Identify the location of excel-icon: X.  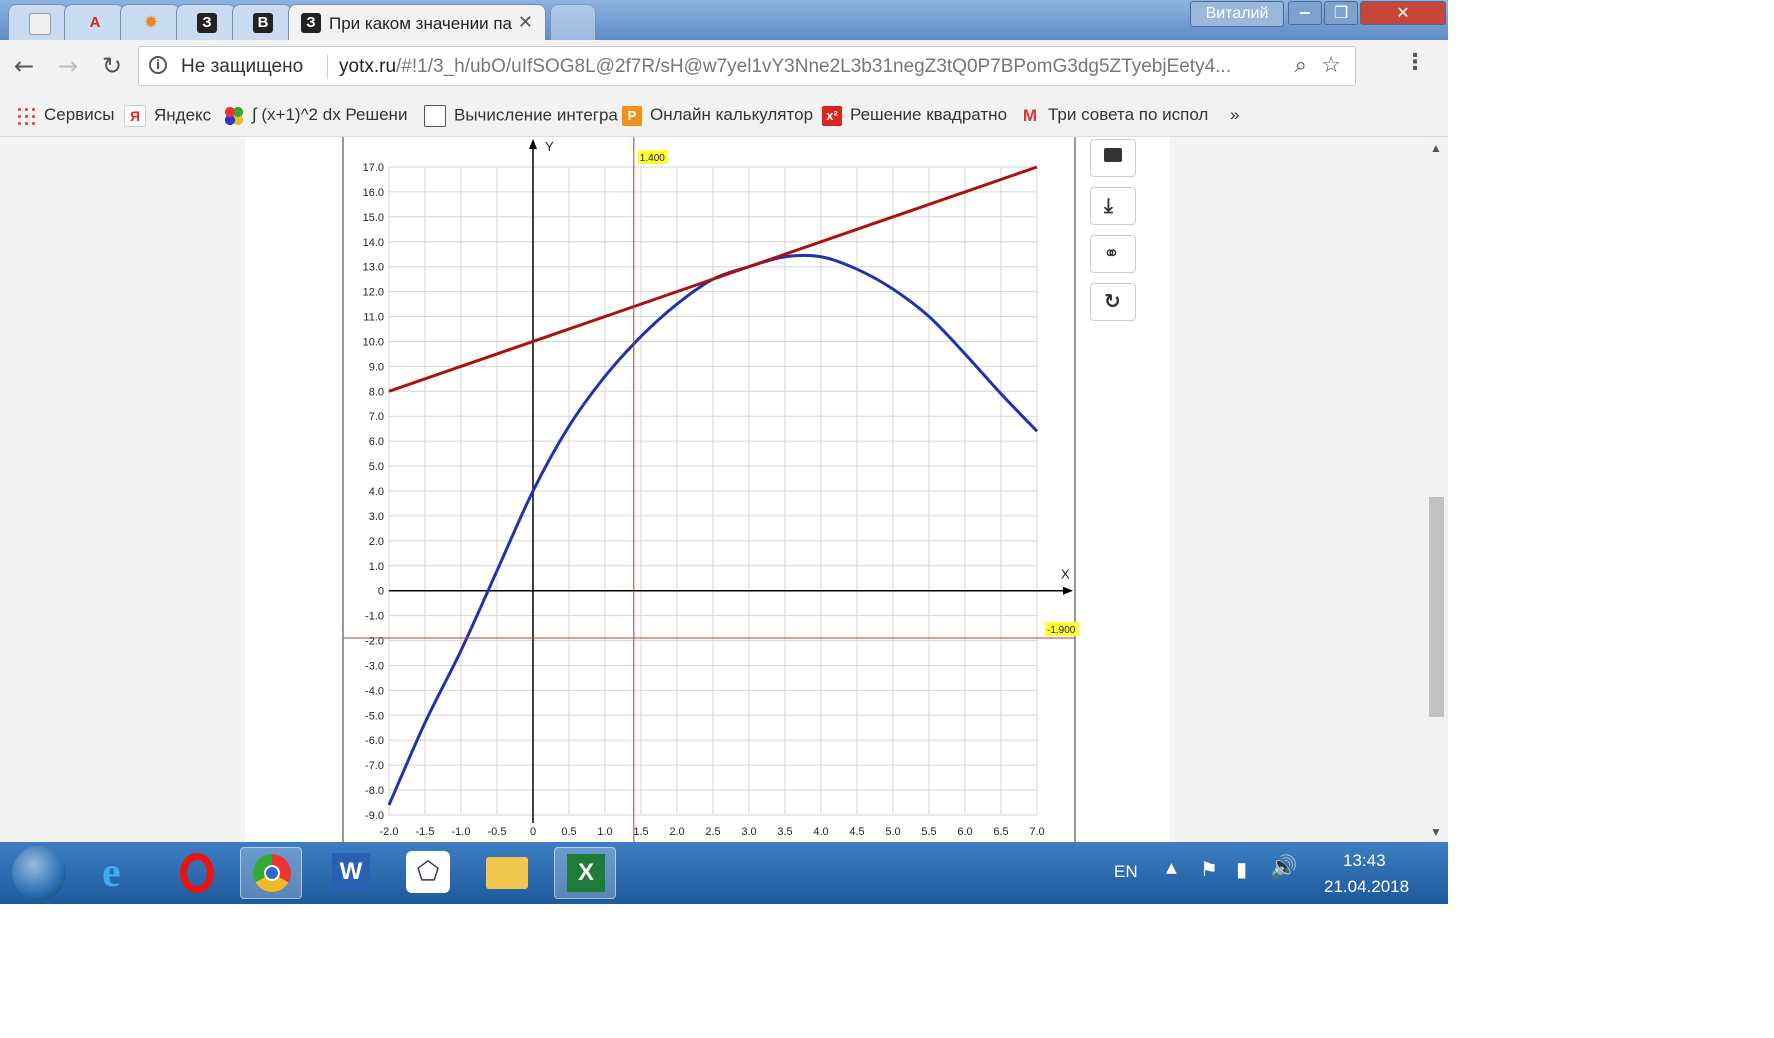
(586, 873).